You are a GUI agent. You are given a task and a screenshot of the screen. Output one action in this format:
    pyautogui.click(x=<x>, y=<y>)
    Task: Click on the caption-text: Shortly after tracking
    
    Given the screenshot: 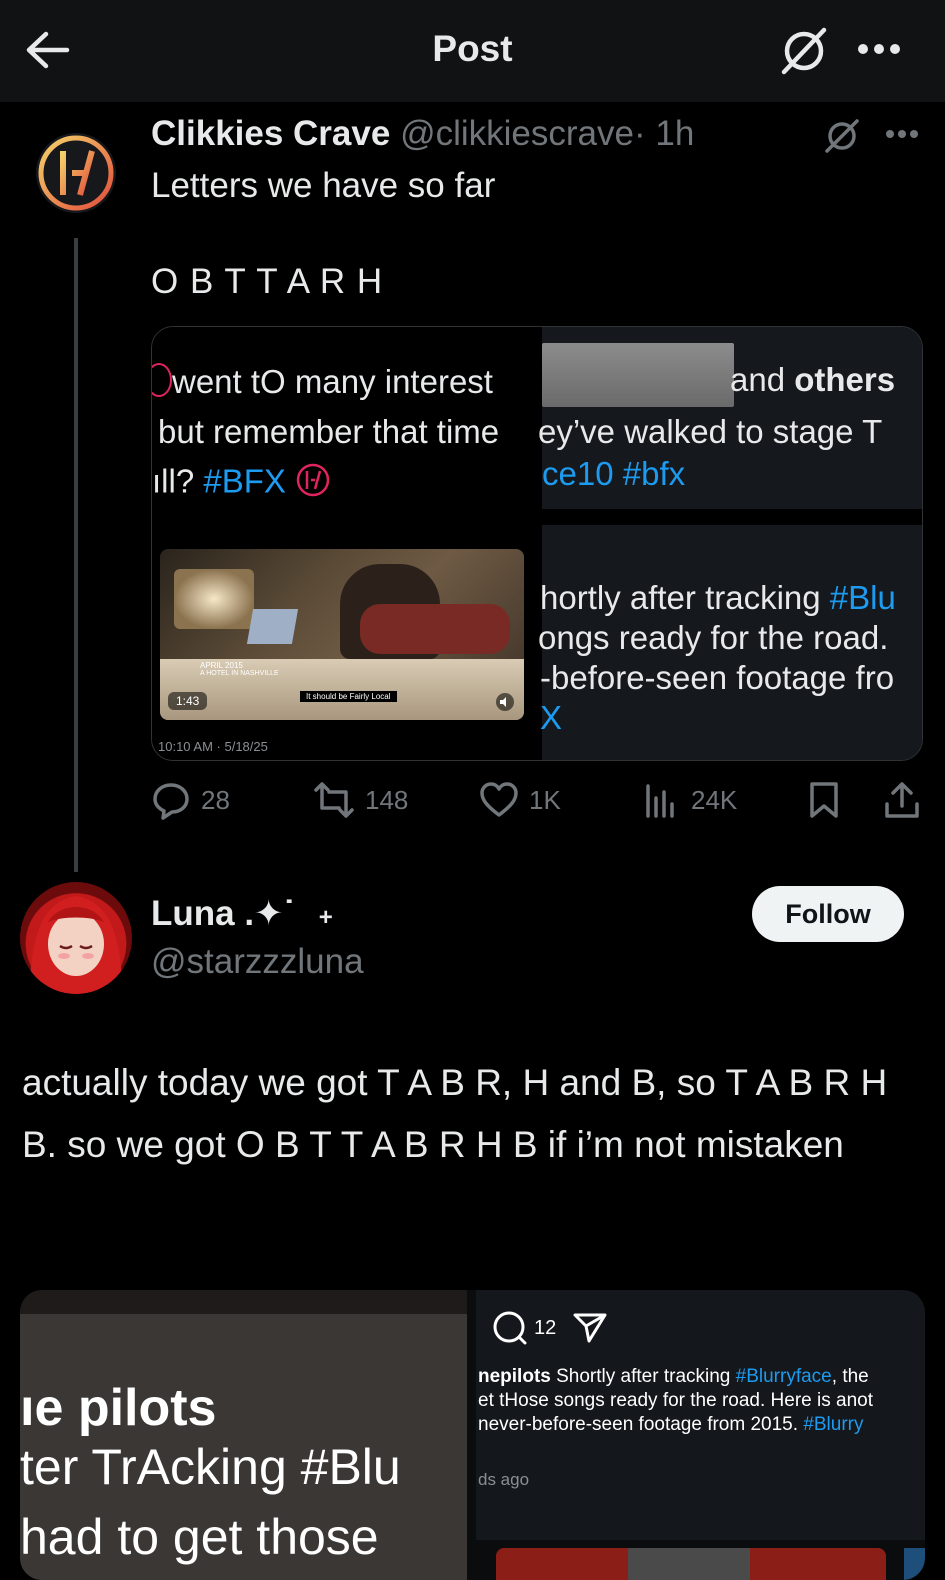 What is the action you would take?
    pyautogui.click(x=643, y=1376)
    